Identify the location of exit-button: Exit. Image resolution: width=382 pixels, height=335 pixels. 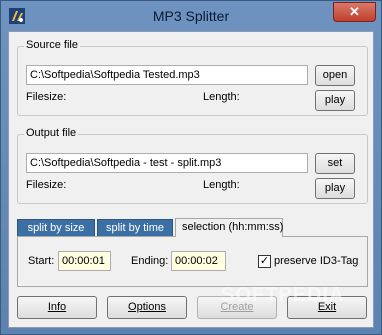
(327, 307).